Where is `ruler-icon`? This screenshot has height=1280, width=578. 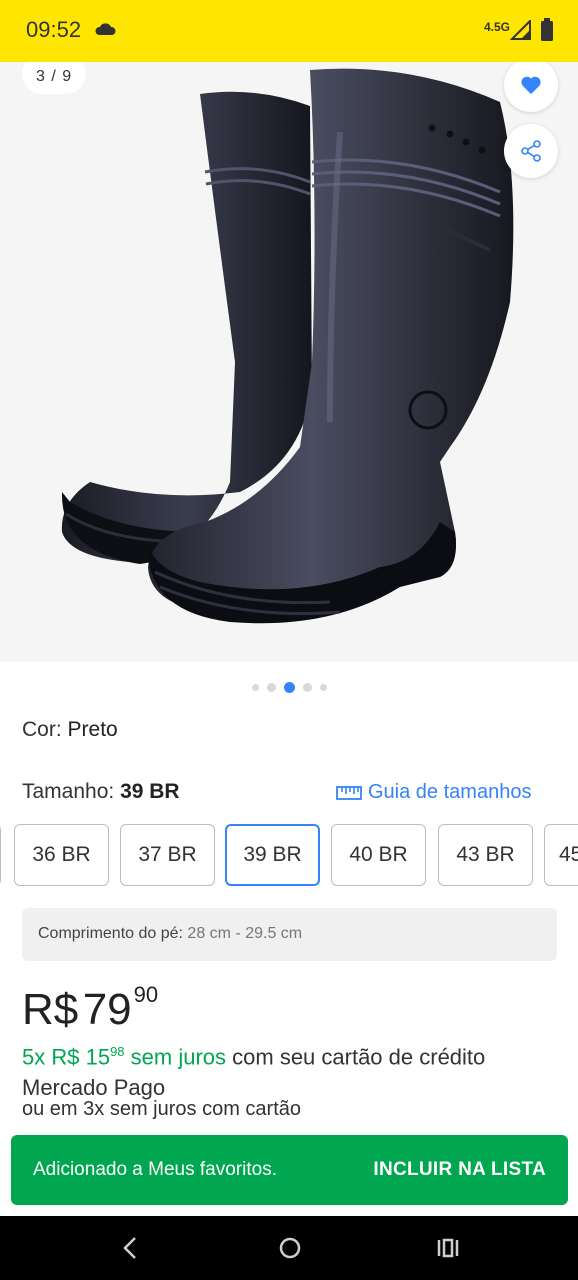 ruler-icon is located at coordinates (349, 792).